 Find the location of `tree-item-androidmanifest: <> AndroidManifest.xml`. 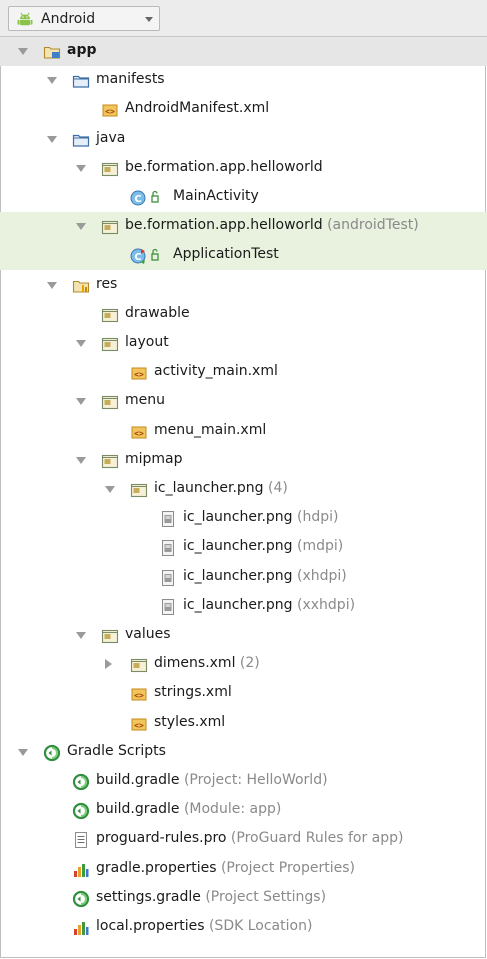

tree-item-androidmanifest: <> AndroidManifest.xml is located at coordinates (243, 109).